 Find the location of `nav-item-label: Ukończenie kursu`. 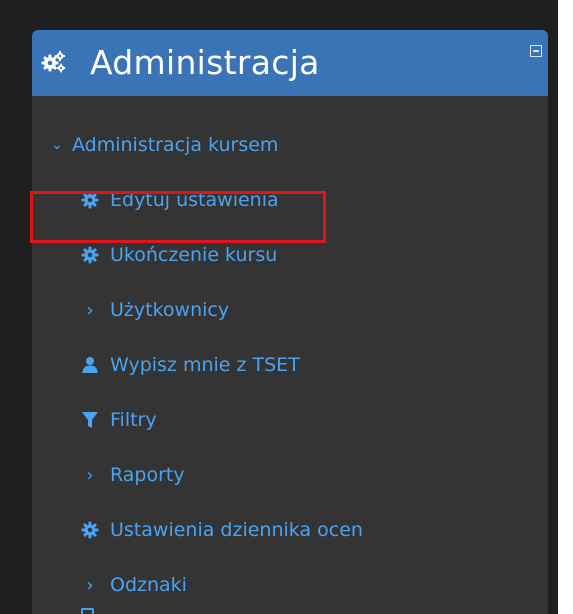

nav-item-label: Ukończenie kursu is located at coordinates (194, 255).